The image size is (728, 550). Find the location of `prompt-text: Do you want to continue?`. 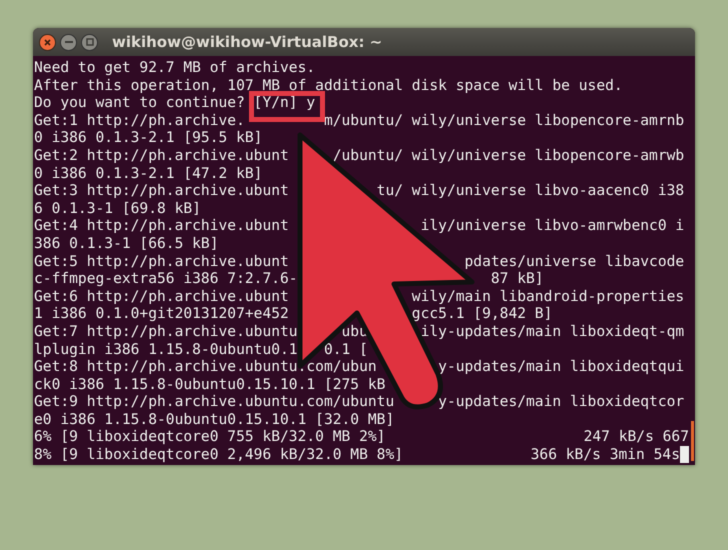

prompt-text: Do you want to continue? is located at coordinates (140, 103).